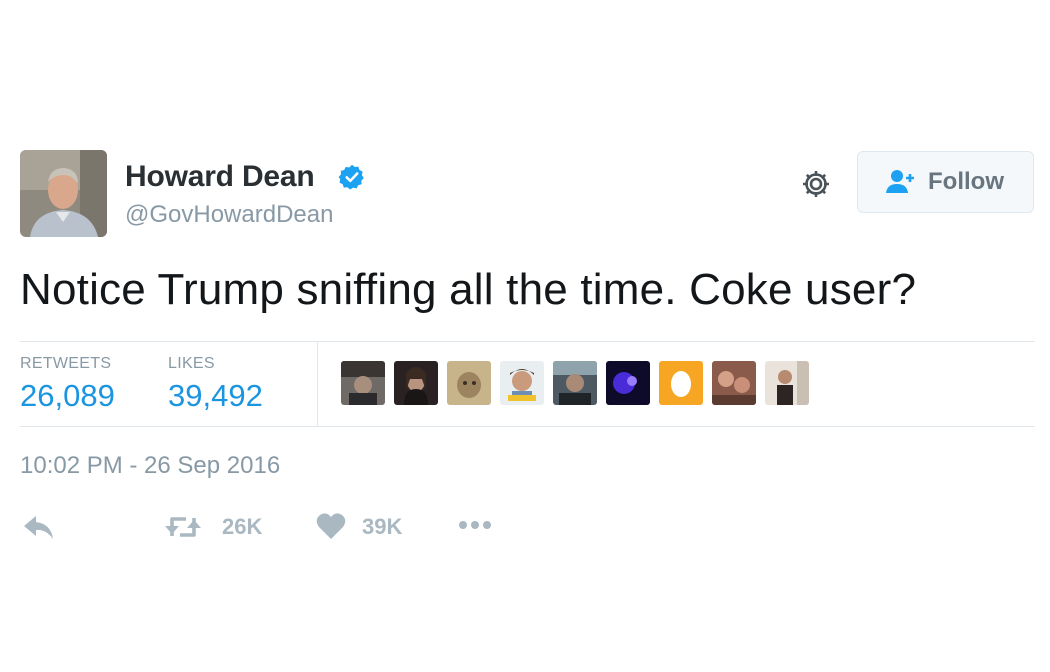 The width and height of the screenshot is (1050, 672). What do you see at coordinates (63, 193) in the screenshot?
I see `avatar` at bounding box center [63, 193].